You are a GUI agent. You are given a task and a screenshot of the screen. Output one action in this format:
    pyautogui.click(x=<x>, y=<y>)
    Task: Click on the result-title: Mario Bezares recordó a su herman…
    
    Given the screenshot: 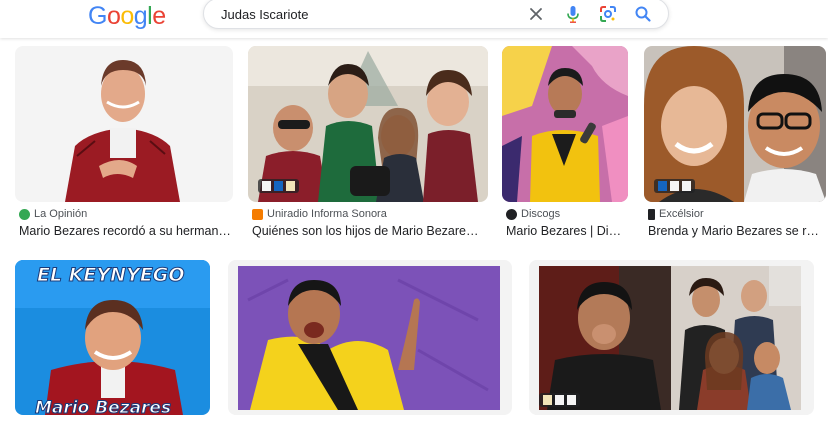 What is the action you would take?
    pyautogui.click(x=126, y=231)
    